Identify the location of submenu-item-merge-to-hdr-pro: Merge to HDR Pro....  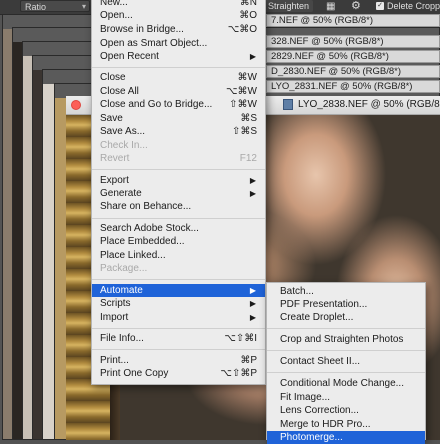
(346, 424).